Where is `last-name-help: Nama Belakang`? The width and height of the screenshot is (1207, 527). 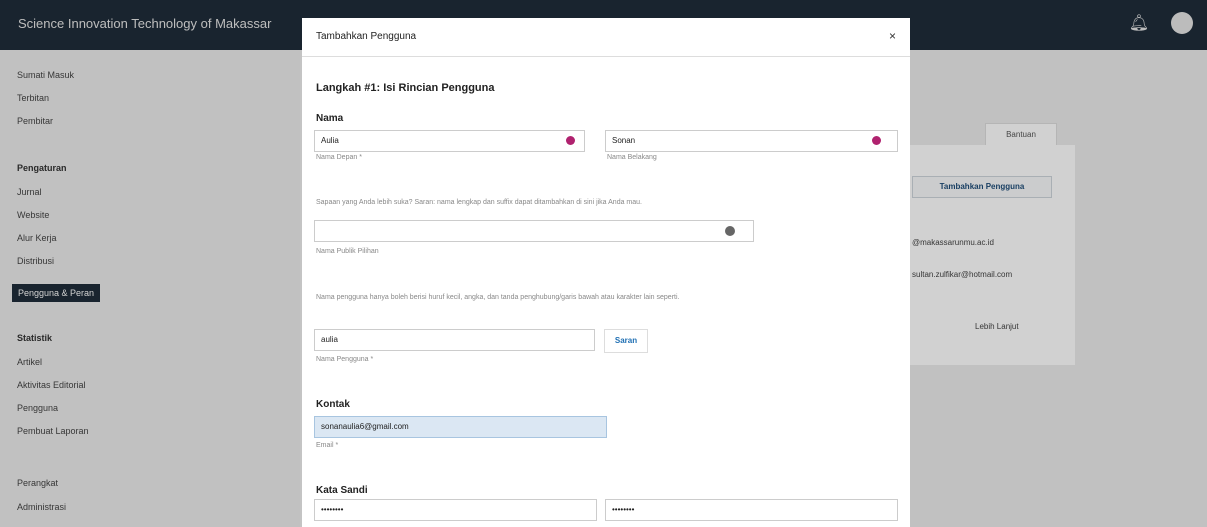
last-name-help: Nama Belakang is located at coordinates (632, 157).